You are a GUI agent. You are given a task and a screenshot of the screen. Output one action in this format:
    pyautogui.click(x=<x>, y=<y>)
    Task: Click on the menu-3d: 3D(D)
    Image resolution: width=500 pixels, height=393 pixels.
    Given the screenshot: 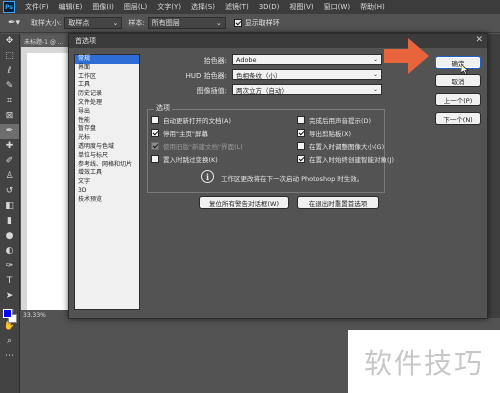 What is the action you would take?
    pyautogui.click(x=269, y=7)
    